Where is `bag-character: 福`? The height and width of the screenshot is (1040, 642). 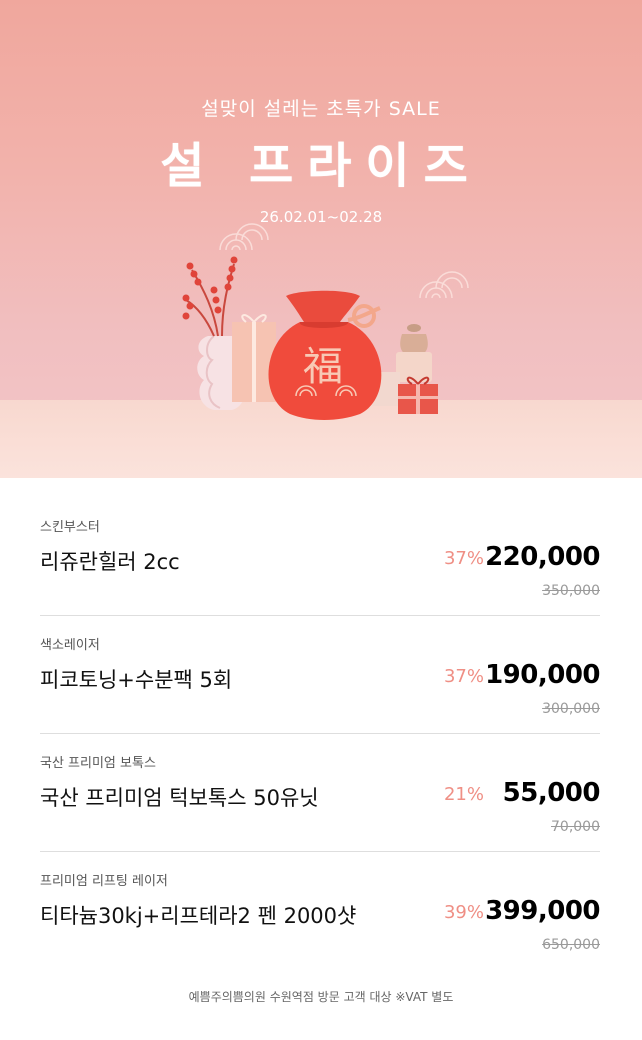
bag-character: 福 is located at coordinates (323, 367).